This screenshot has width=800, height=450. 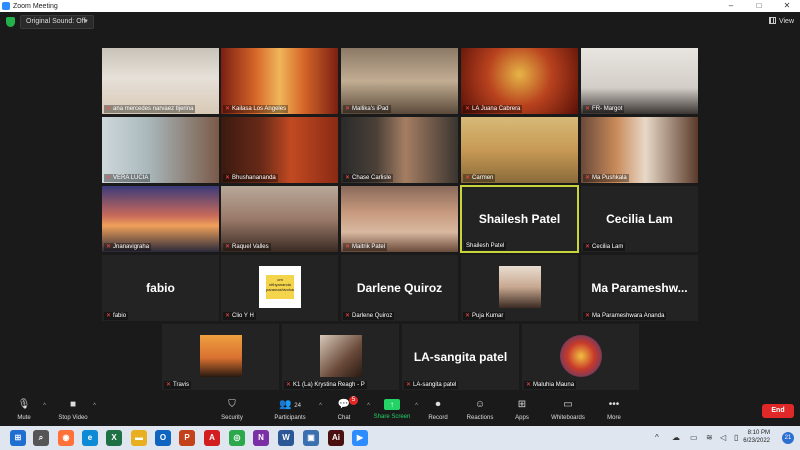 What do you see at coordinates (367, 109) in the screenshot?
I see `participant-name: ✕ Mallika's iPad` at bounding box center [367, 109].